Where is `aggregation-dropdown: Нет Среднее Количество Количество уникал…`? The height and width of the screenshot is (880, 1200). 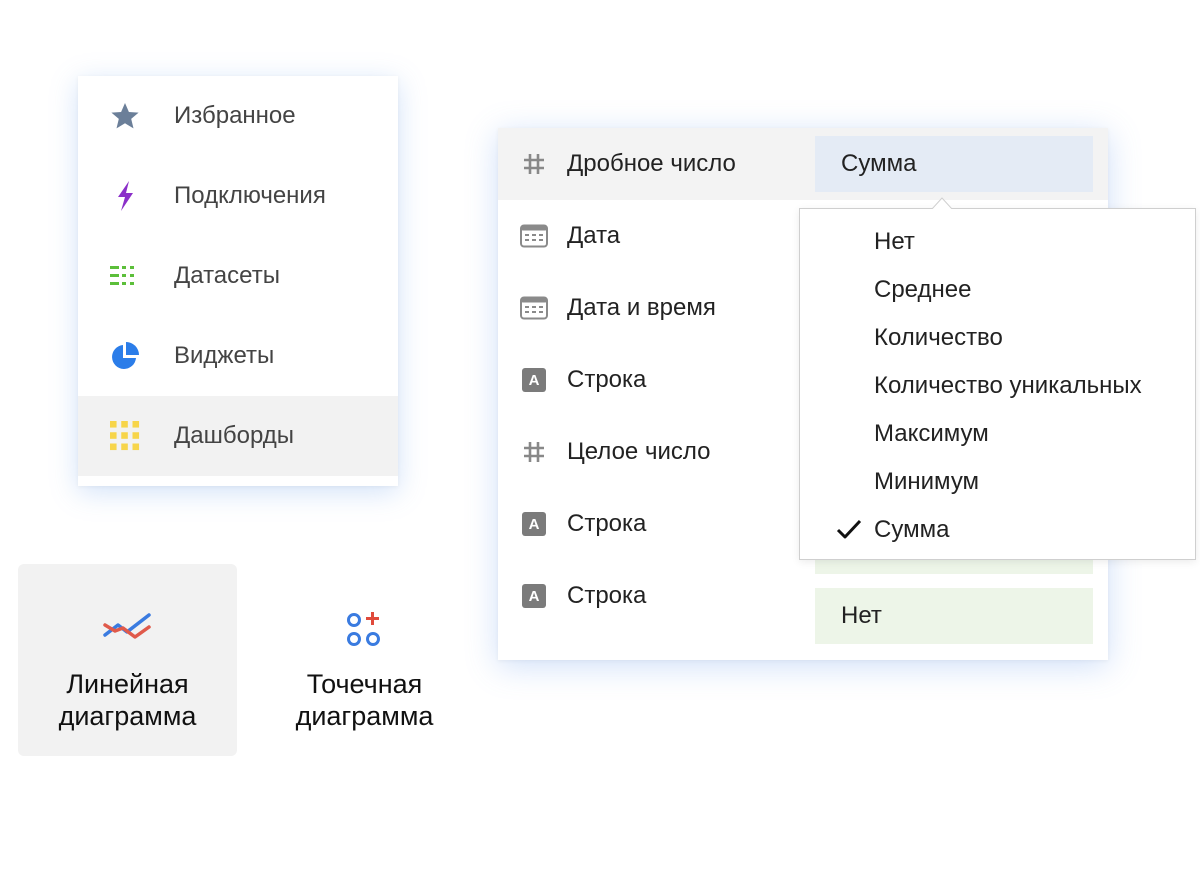 aggregation-dropdown: Нет Среднее Количество Количество уникал… is located at coordinates (997, 384).